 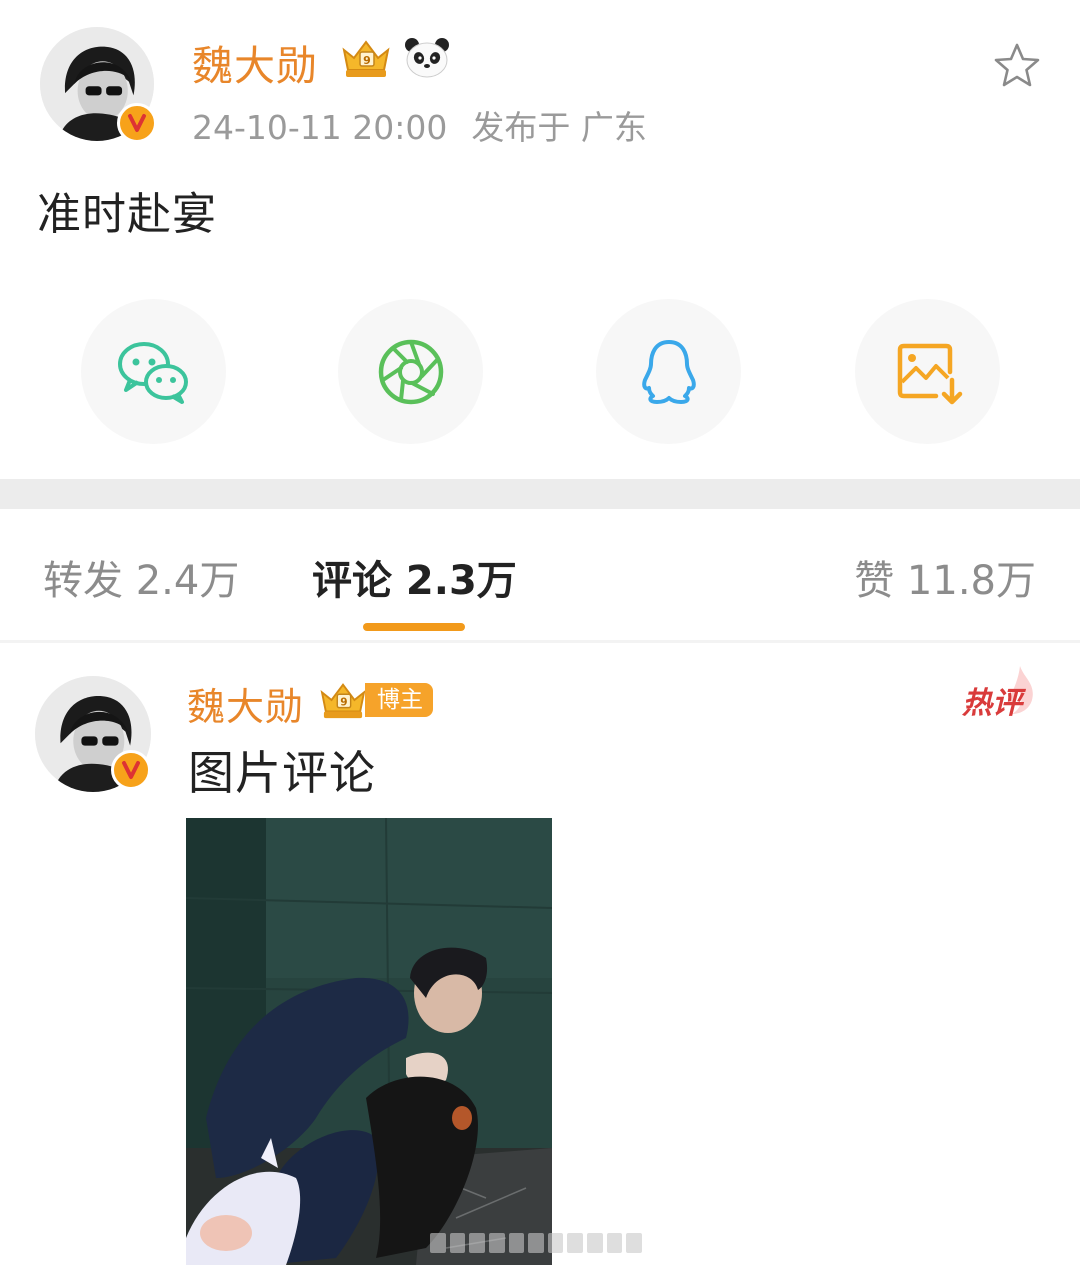 I want to click on tabs-divider, so click(x=540, y=641).